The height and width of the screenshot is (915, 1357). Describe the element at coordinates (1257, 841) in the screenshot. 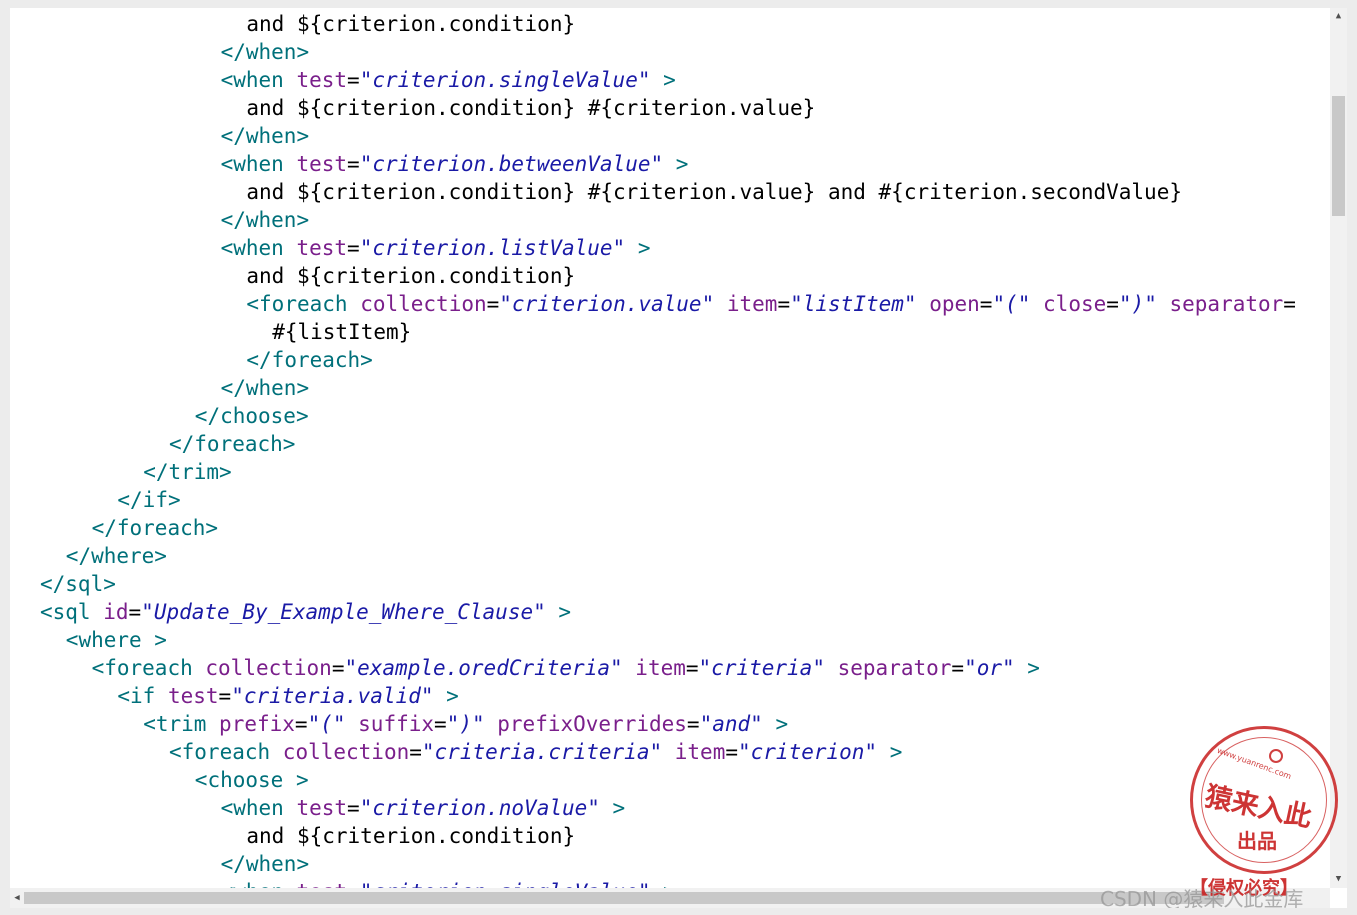

I see `seal-subtitle: 出品` at that location.